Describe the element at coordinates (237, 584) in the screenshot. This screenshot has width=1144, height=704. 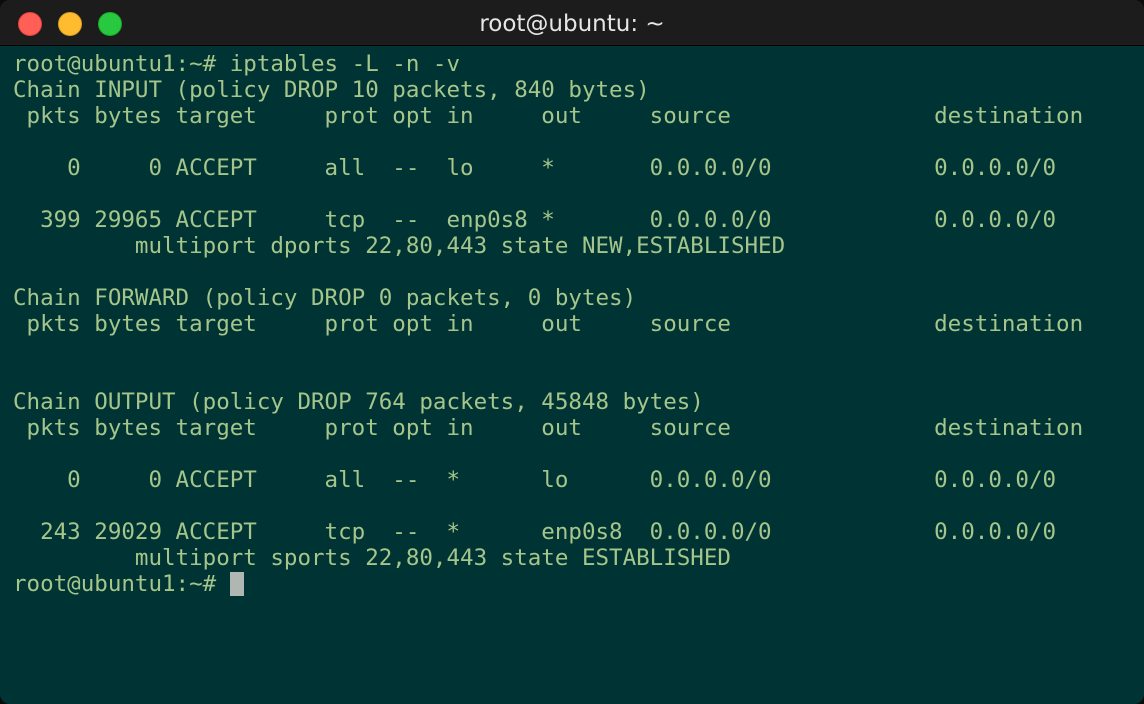
I see `text-cursor` at that location.